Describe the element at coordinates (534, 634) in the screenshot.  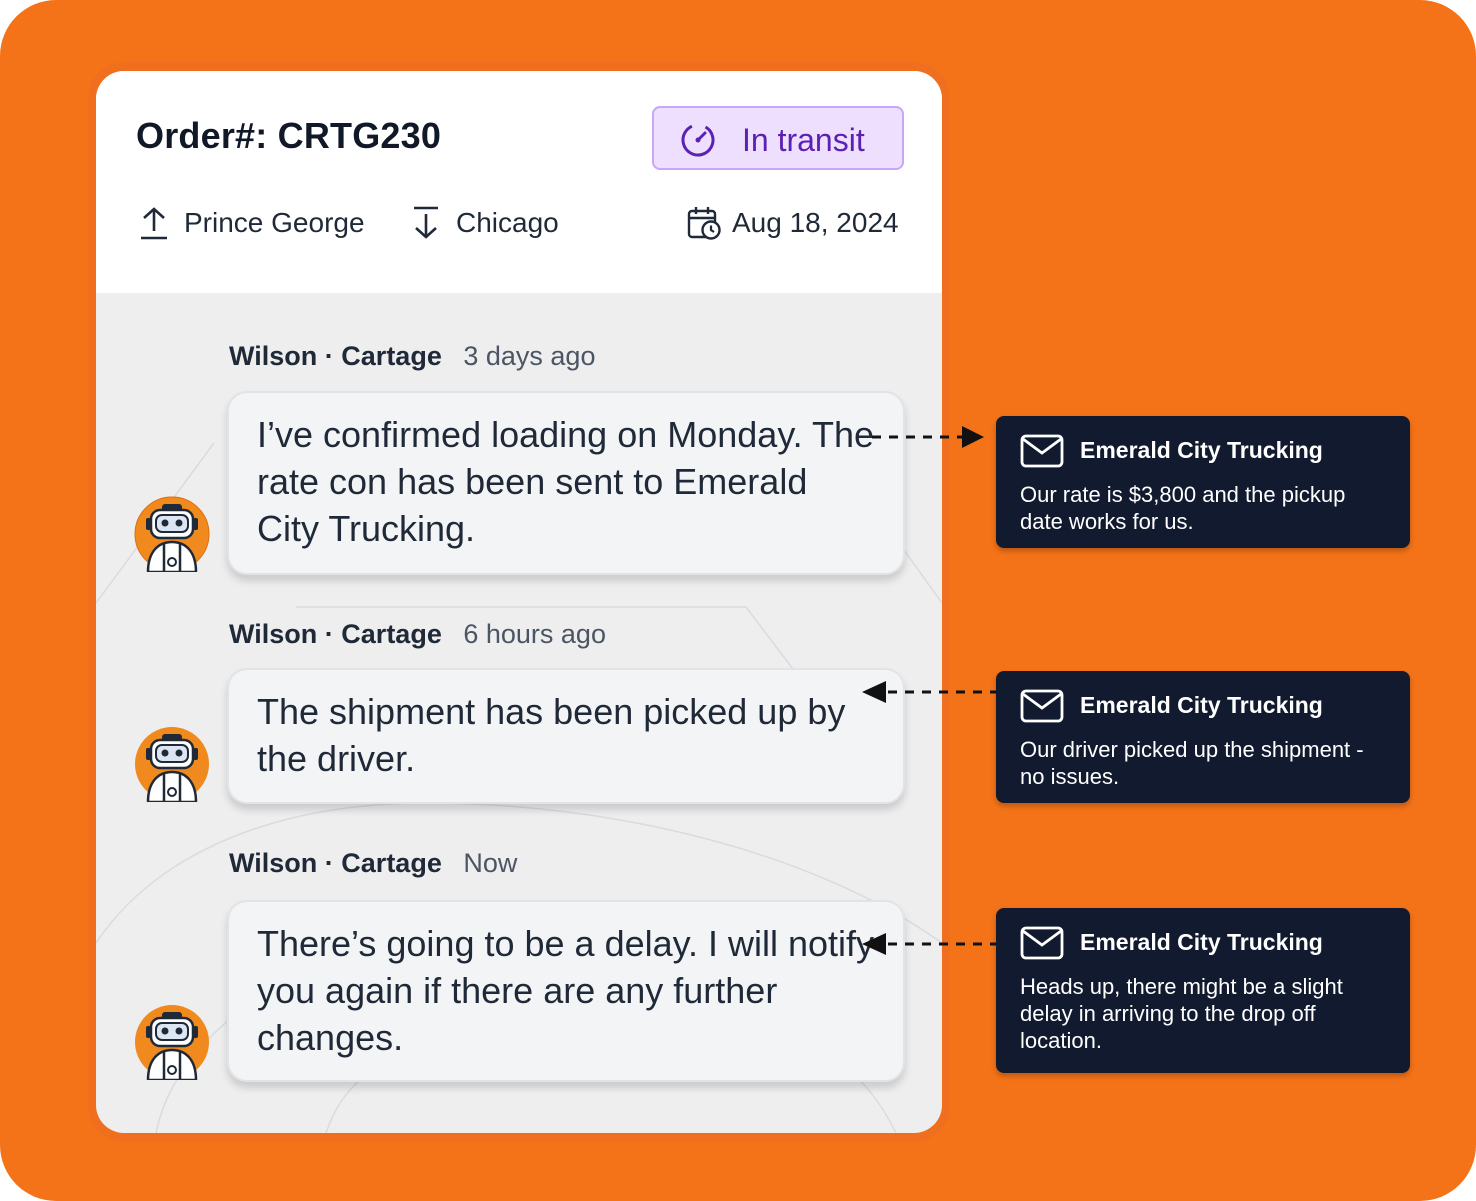
I see `message-time: 6 hours ago` at that location.